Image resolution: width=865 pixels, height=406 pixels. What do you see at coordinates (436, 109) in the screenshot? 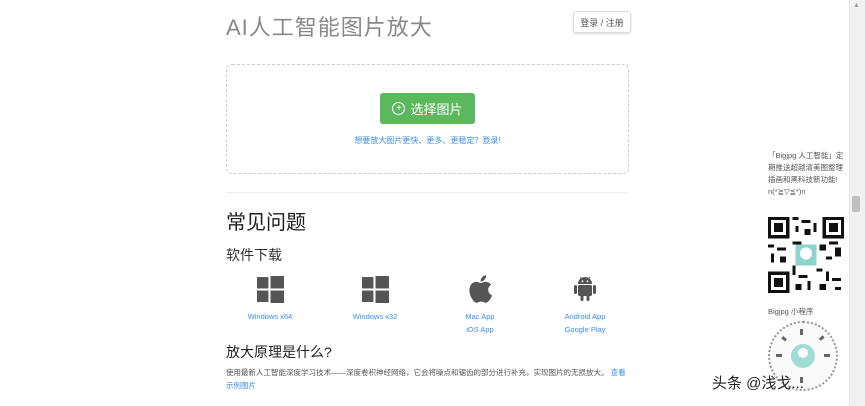
I see `select-image-label: 选择图片` at bounding box center [436, 109].